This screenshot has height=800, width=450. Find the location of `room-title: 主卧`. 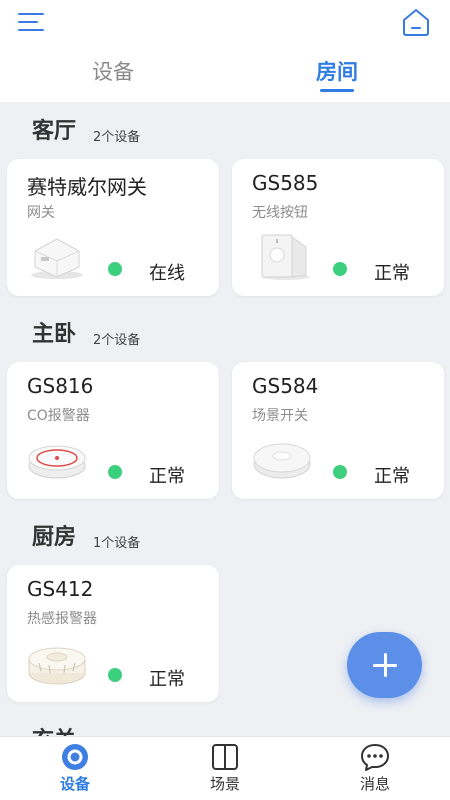

room-title: 主卧 is located at coordinates (54, 334).